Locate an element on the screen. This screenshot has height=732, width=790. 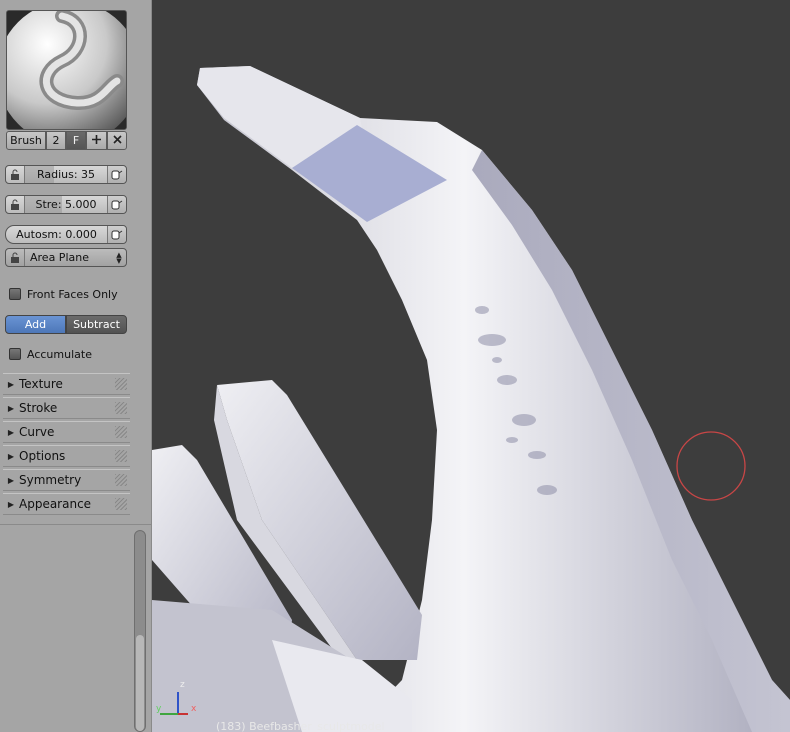
axis-gizmo is located at coordinates (174, 703).